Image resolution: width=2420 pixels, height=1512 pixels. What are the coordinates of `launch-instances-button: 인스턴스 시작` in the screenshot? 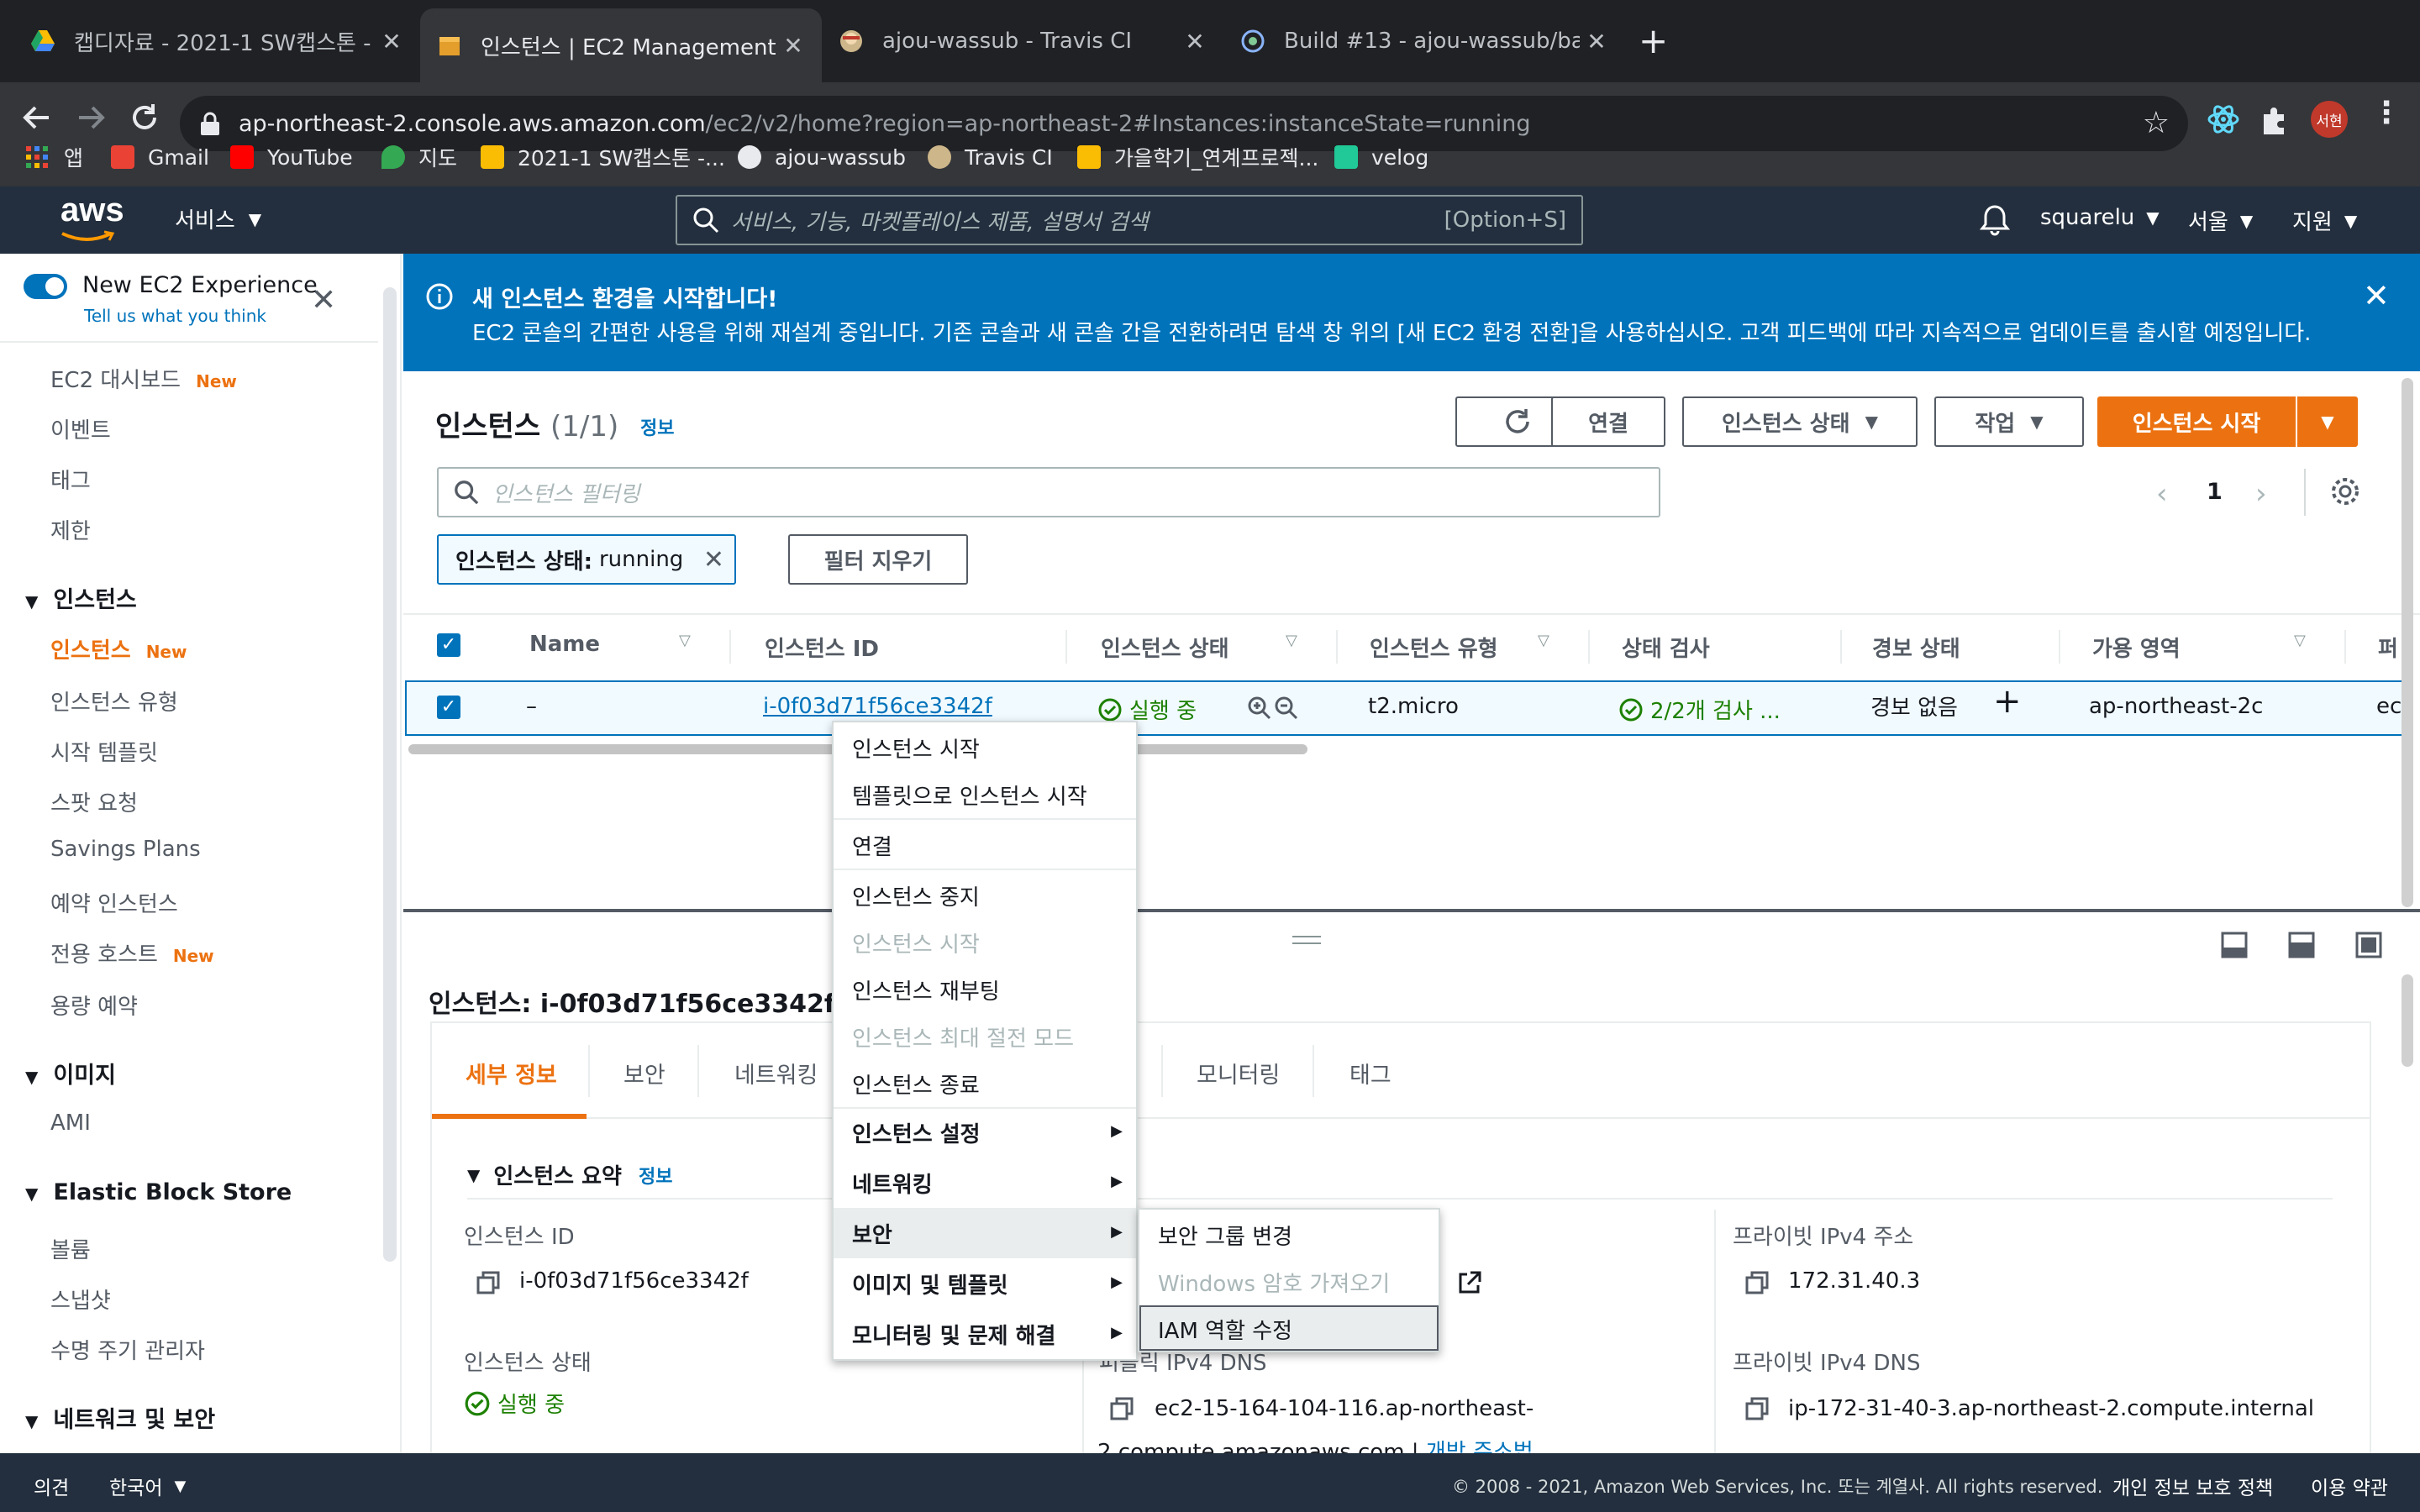 It's located at (2196, 421).